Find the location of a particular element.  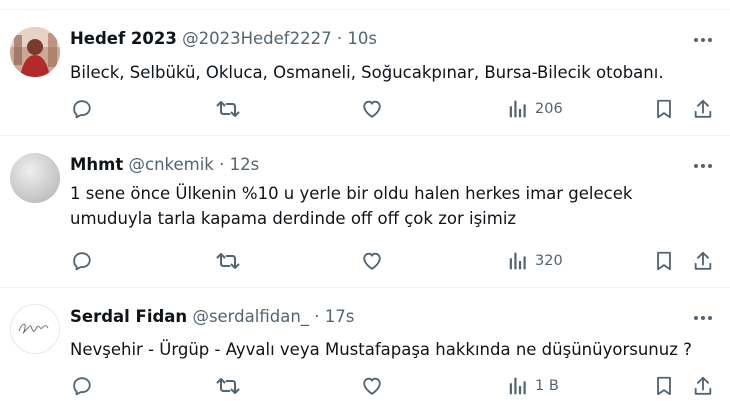

display-name: Mhmt is located at coordinates (96, 164).